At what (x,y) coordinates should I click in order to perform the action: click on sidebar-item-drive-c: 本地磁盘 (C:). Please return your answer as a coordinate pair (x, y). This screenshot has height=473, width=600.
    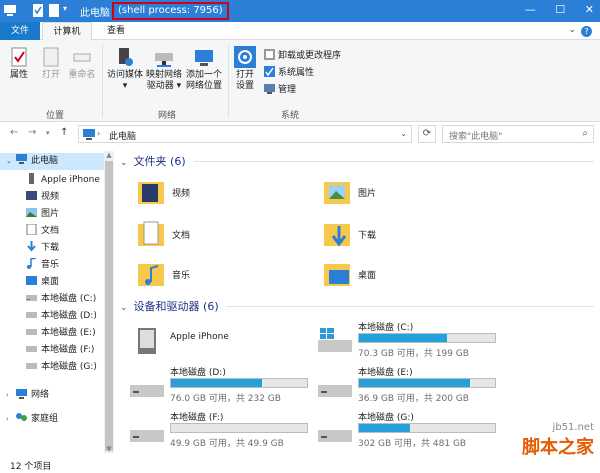
    Looking at the image, I should click on (48, 299).